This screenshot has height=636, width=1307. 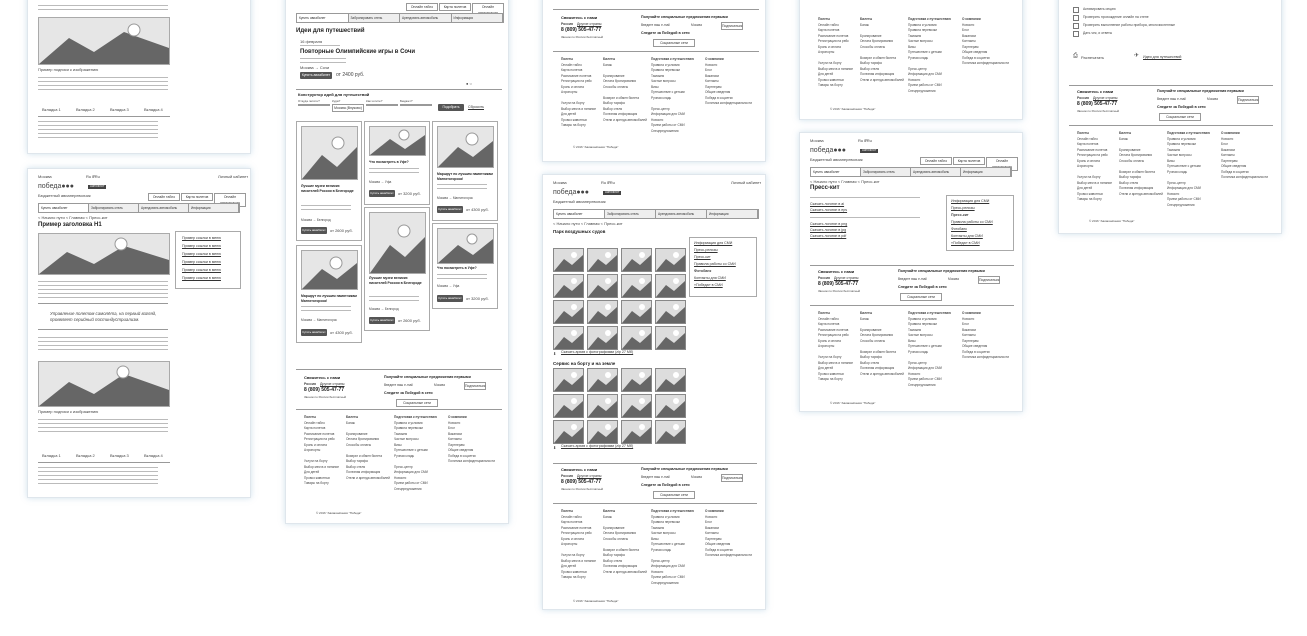 I want to click on footer-link: Политика конфиденциальности, so click(x=728, y=104).